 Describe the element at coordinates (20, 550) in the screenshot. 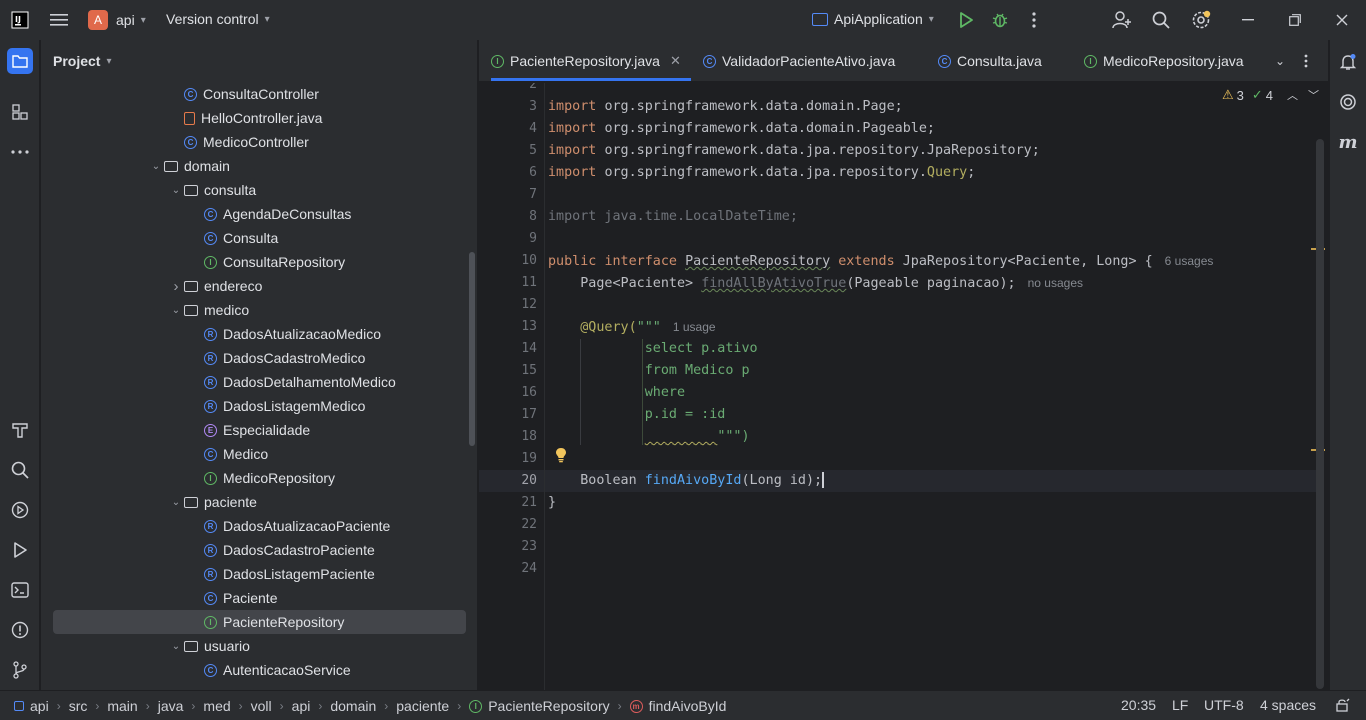

I see `run-tool-icon` at that location.